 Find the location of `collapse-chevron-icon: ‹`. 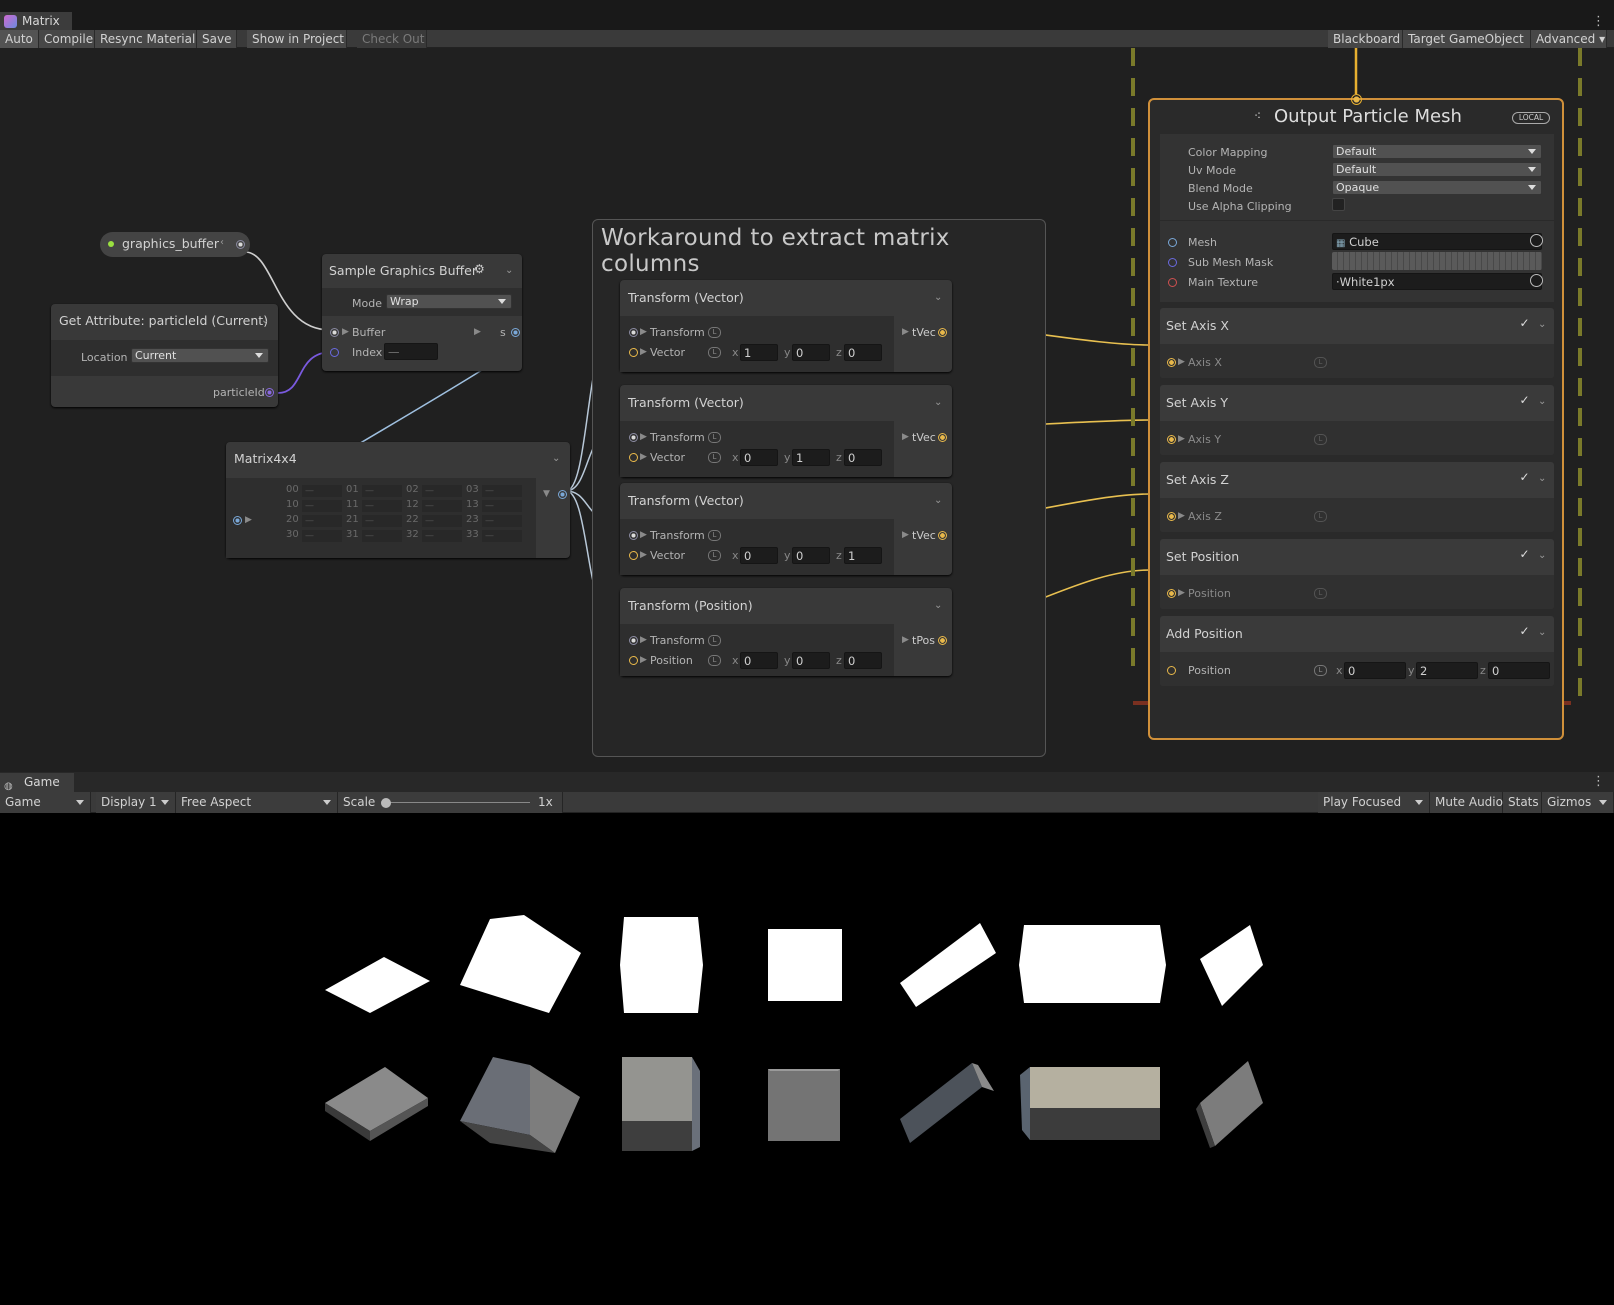

collapse-chevron-icon: ‹ is located at coordinates (222, 242).